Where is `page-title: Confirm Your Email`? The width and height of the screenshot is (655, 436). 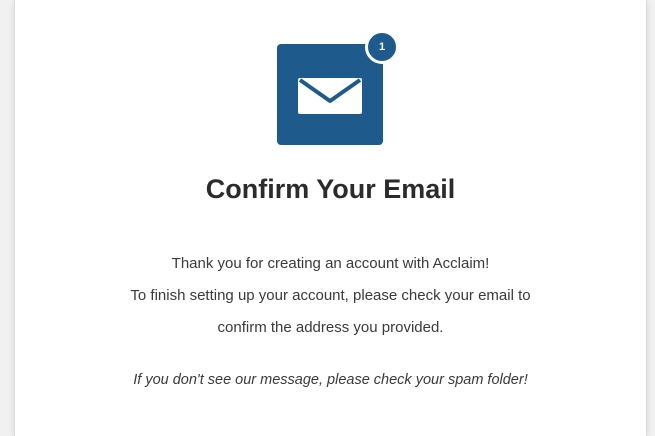
page-title: Confirm Your Email is located at coordinates (330, 189).